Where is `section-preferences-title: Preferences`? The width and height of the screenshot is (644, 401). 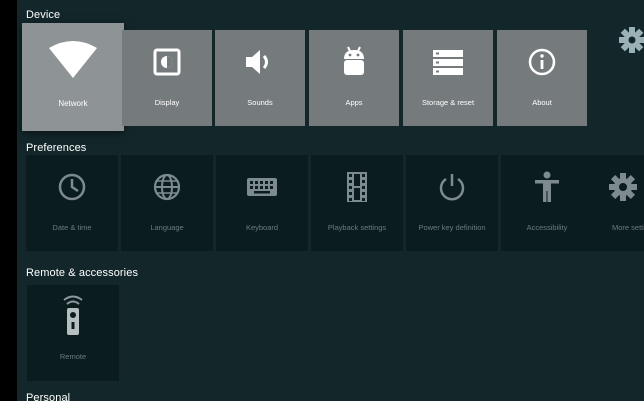 section-preferences-title: Preferences is located at coordinates (56, 148).